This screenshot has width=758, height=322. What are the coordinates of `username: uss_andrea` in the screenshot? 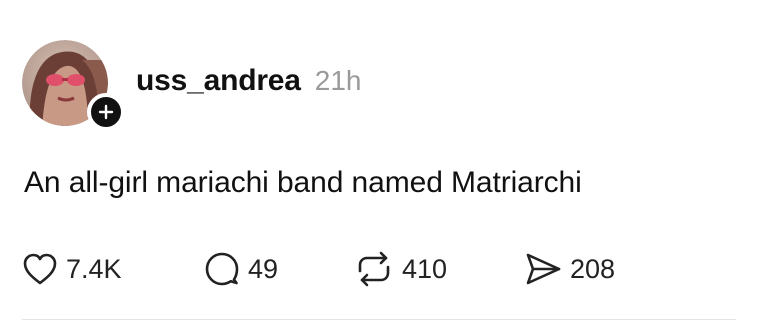 It's located at (218, 81).